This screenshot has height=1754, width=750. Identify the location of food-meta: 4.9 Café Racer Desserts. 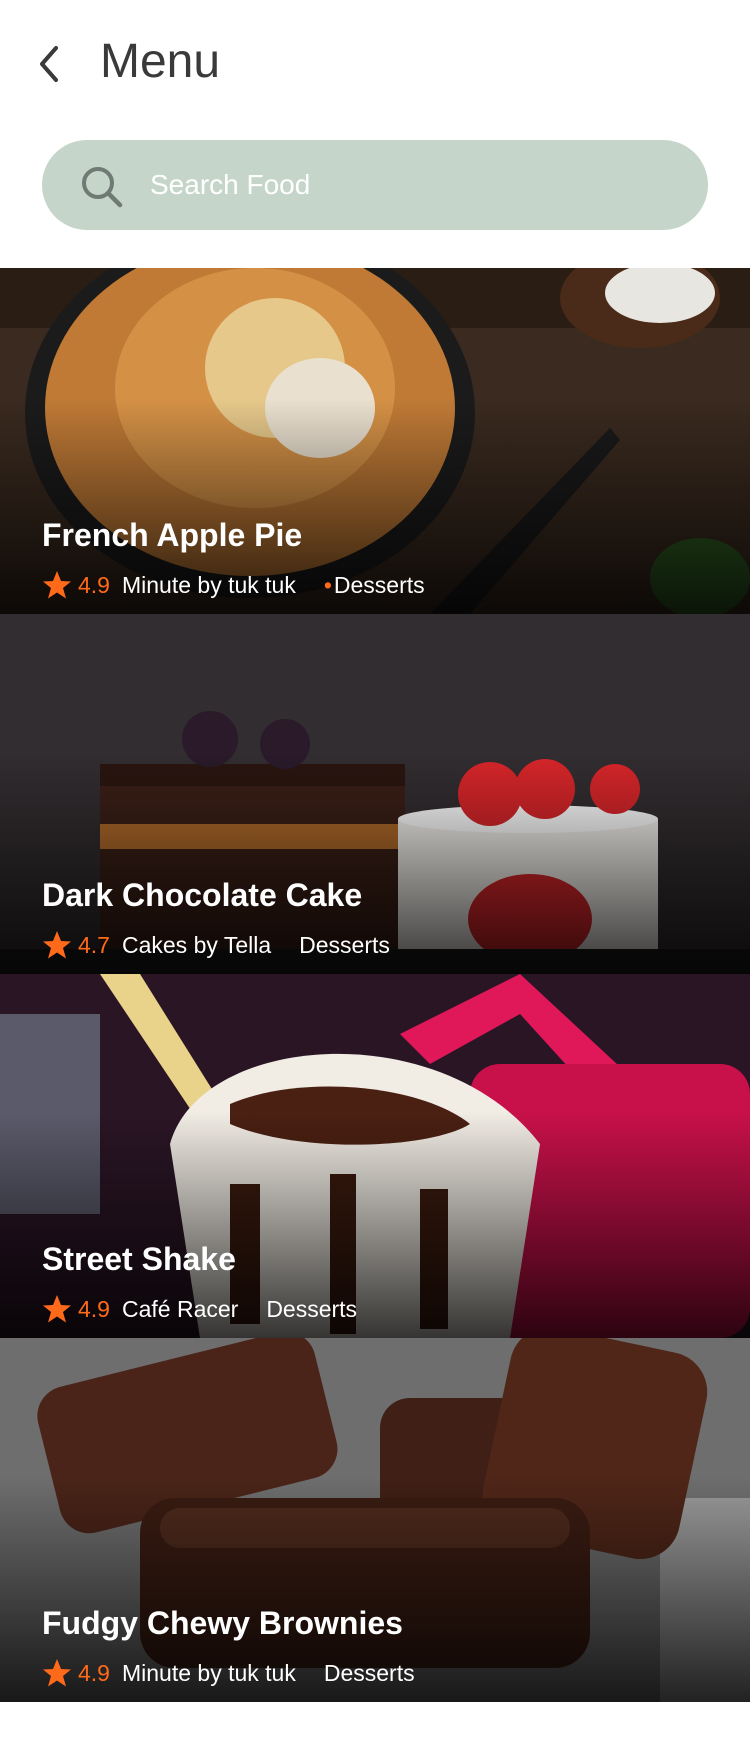
(199, 1309).